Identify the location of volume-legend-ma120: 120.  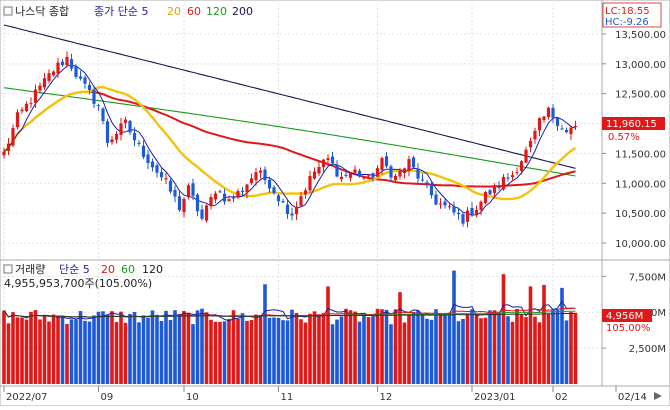
(152, 269).